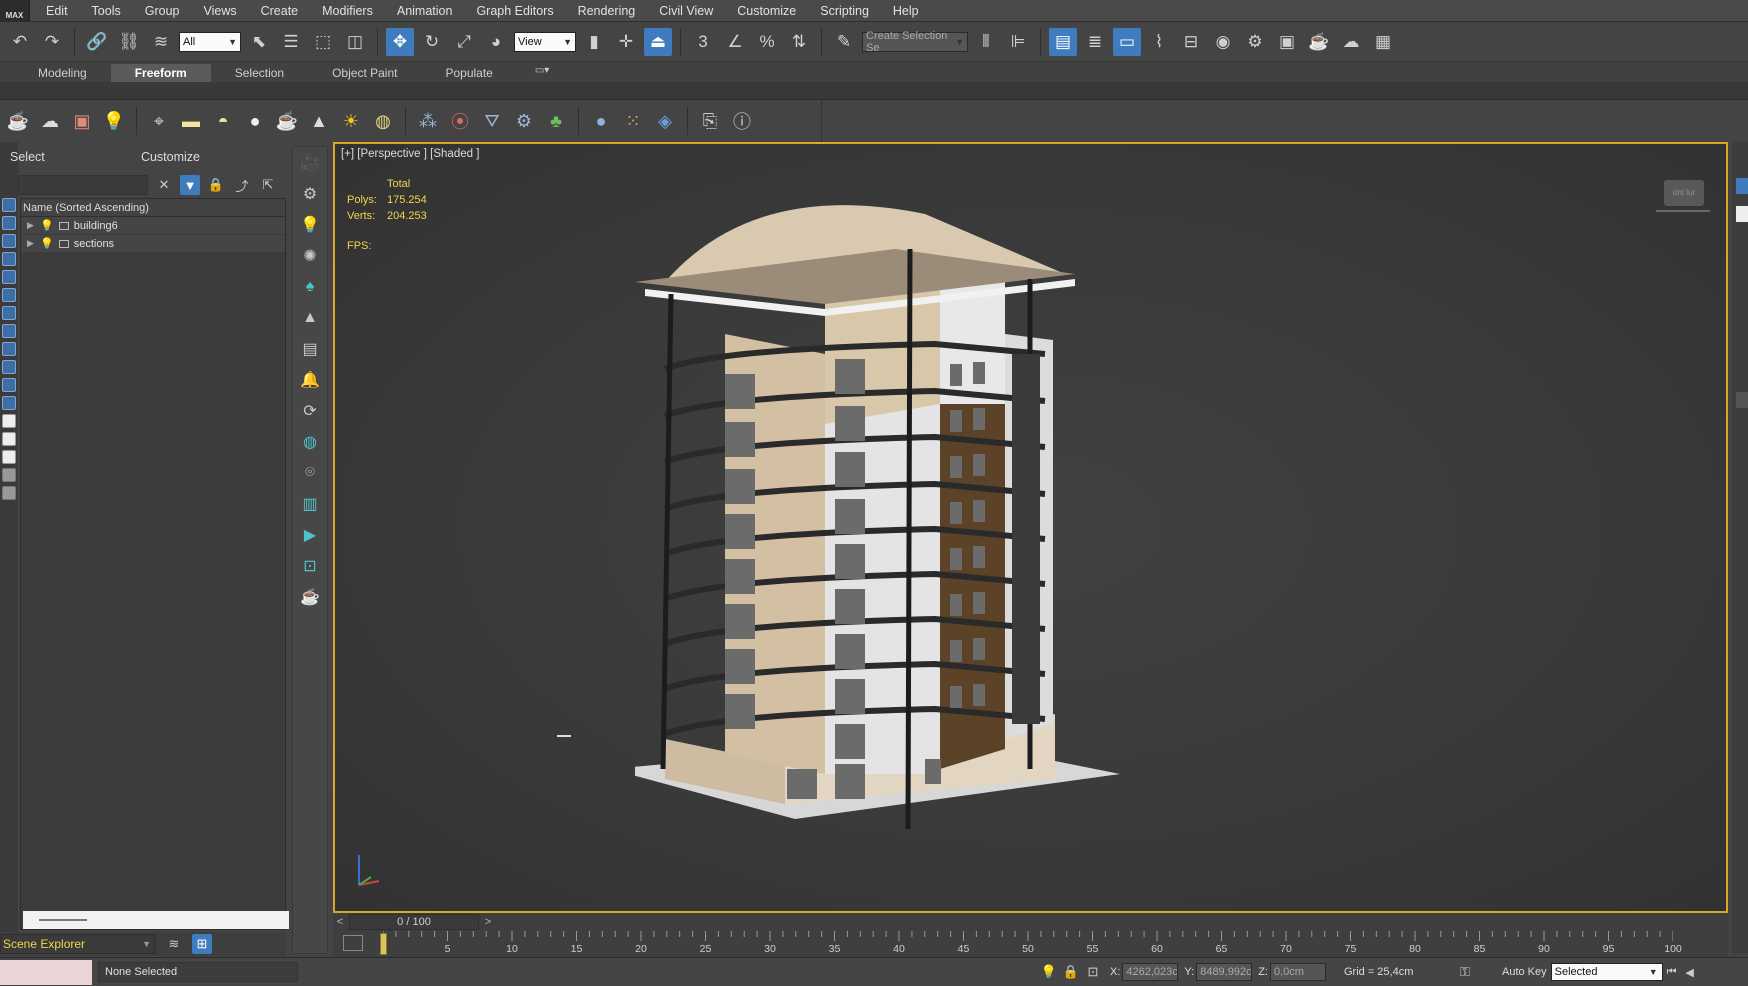 The image size is (1748, 986). I want to click on explorer-customize-menu: Customize, so click(170, 157).